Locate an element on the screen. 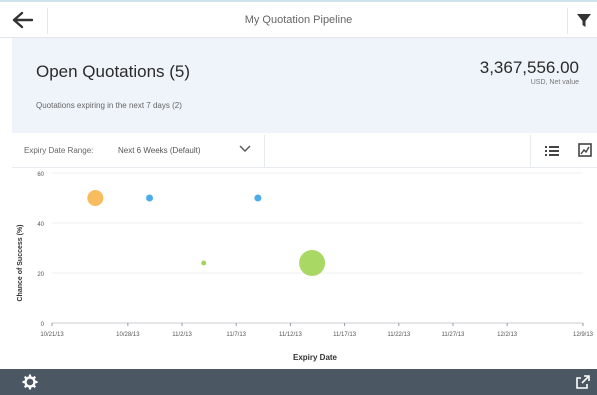 This screenshot has width=597, height=395. x-tick-label: 12/9/13 is located at coordinates (583, 335).